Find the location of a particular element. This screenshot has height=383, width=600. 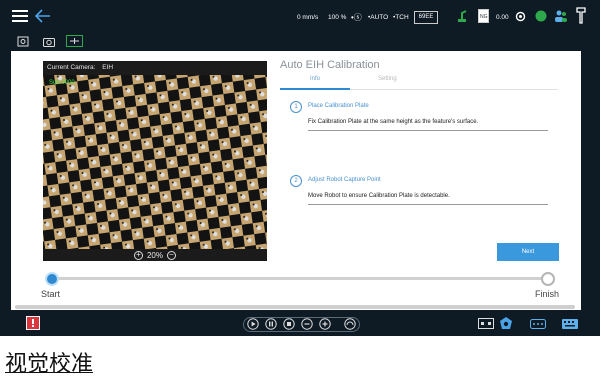

status-indicator-icon is located at coordinates (541, 16).